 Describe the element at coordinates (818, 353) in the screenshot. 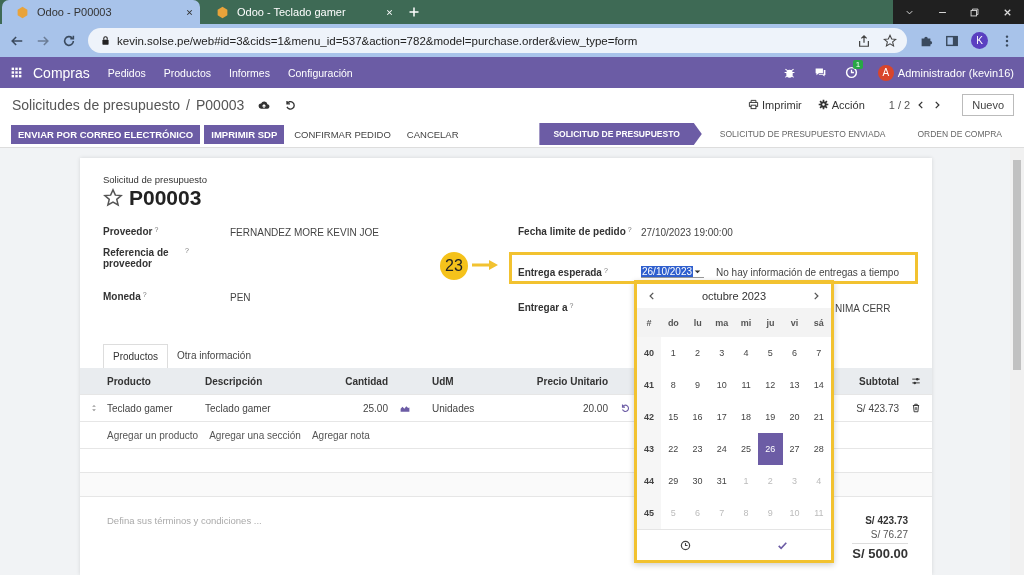

I see `day-cell: 7` at that location.